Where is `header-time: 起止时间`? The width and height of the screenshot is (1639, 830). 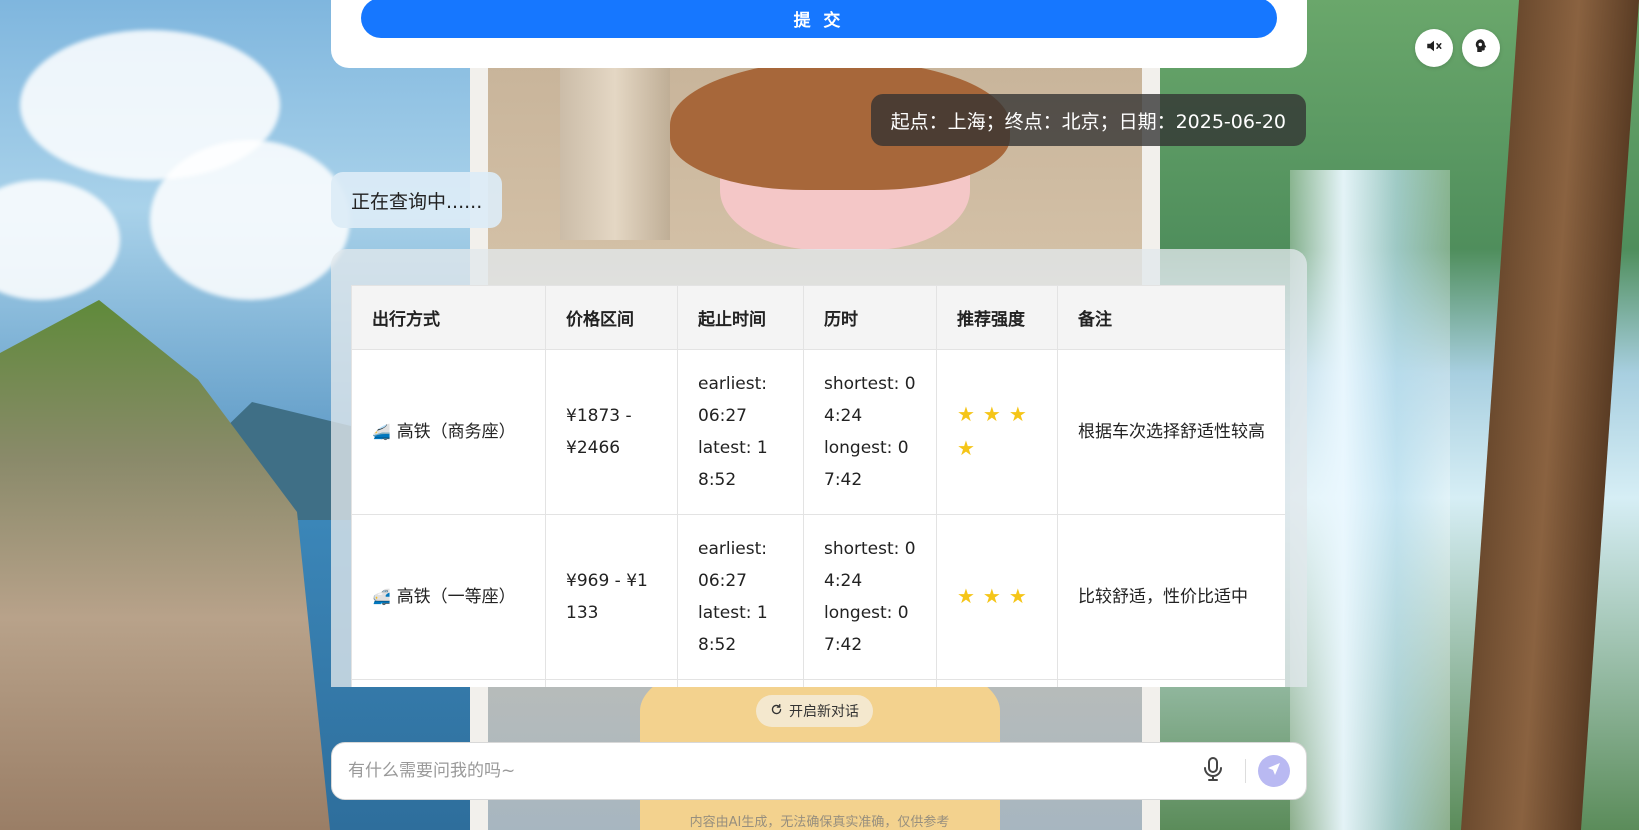
header-time: 起止时间 is located at coordinates (740, 317).